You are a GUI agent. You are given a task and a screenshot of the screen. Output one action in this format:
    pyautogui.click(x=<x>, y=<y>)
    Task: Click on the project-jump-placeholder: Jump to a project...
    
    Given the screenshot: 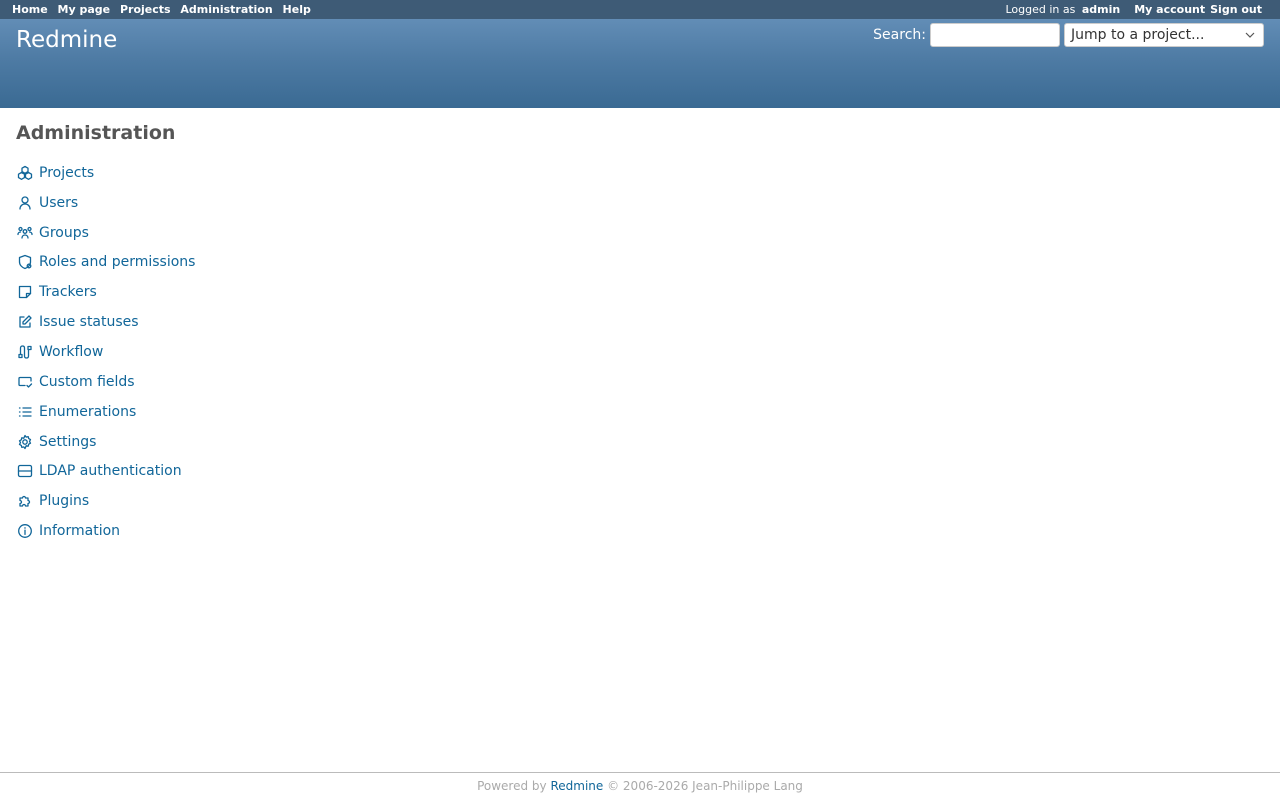 What is the action you would take?
    pyautogui.click(x=1138, y=35)
    